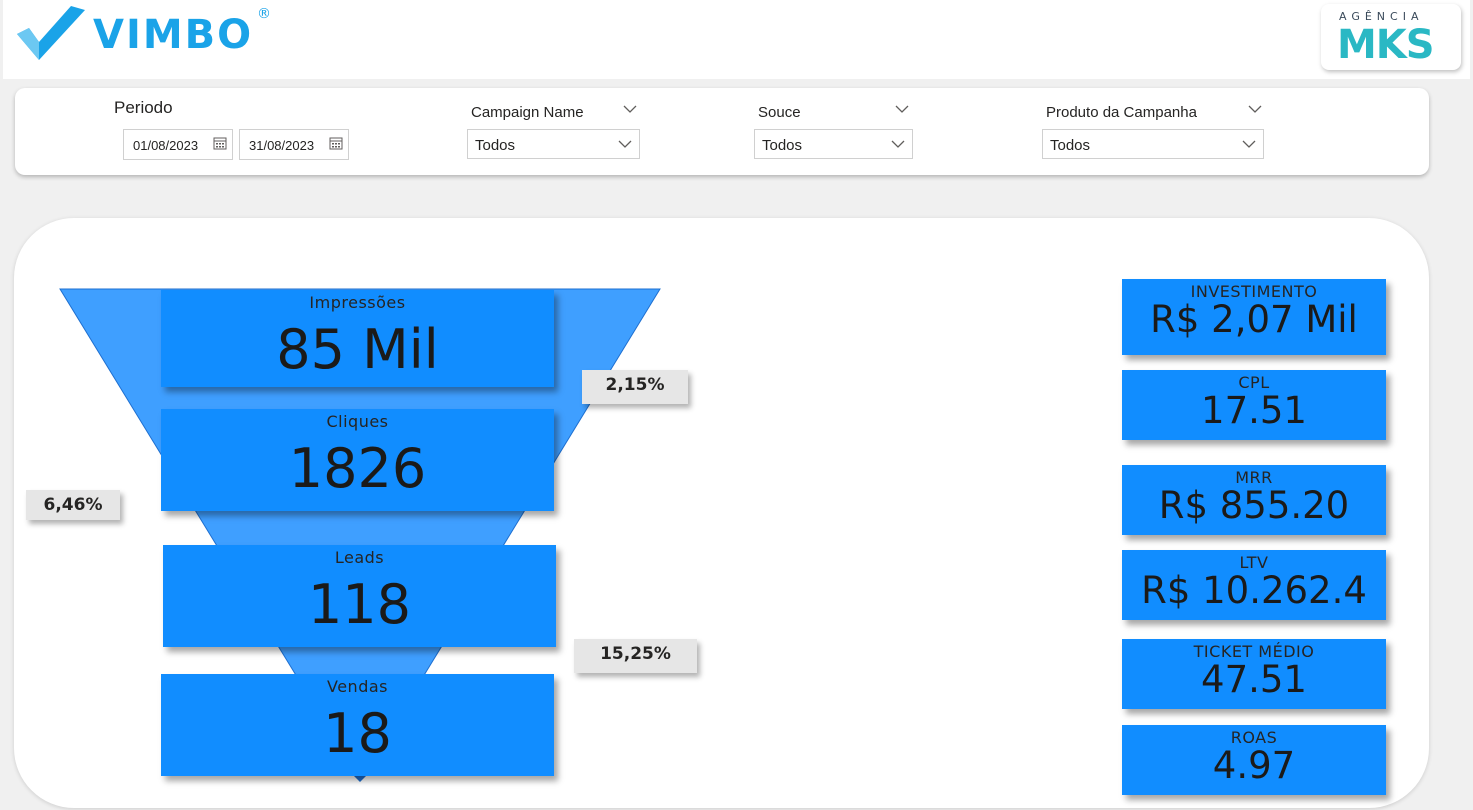 This screenshot has height=810, width=1473. What do you see at coordinates (73, 505) in the screenshot?
I see `rate-click-to-lead-badge: 6,46%` at bounding box center [73, 505].